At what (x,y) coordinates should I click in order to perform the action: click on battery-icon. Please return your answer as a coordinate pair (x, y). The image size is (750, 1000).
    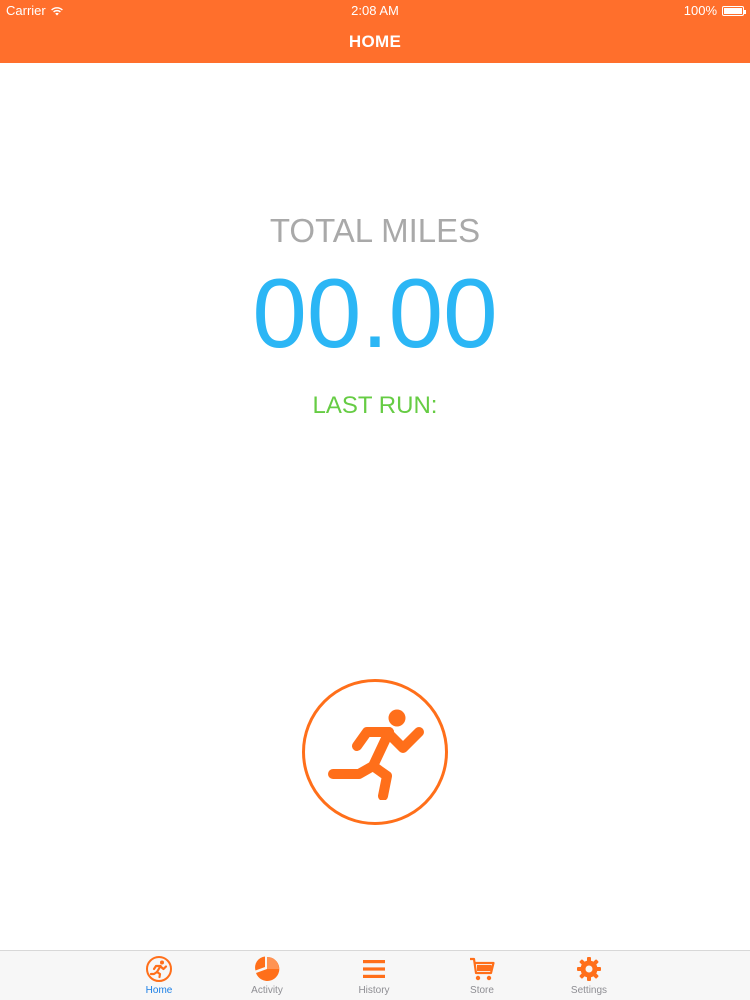
    Looking at the image, I should click on (734, 10).